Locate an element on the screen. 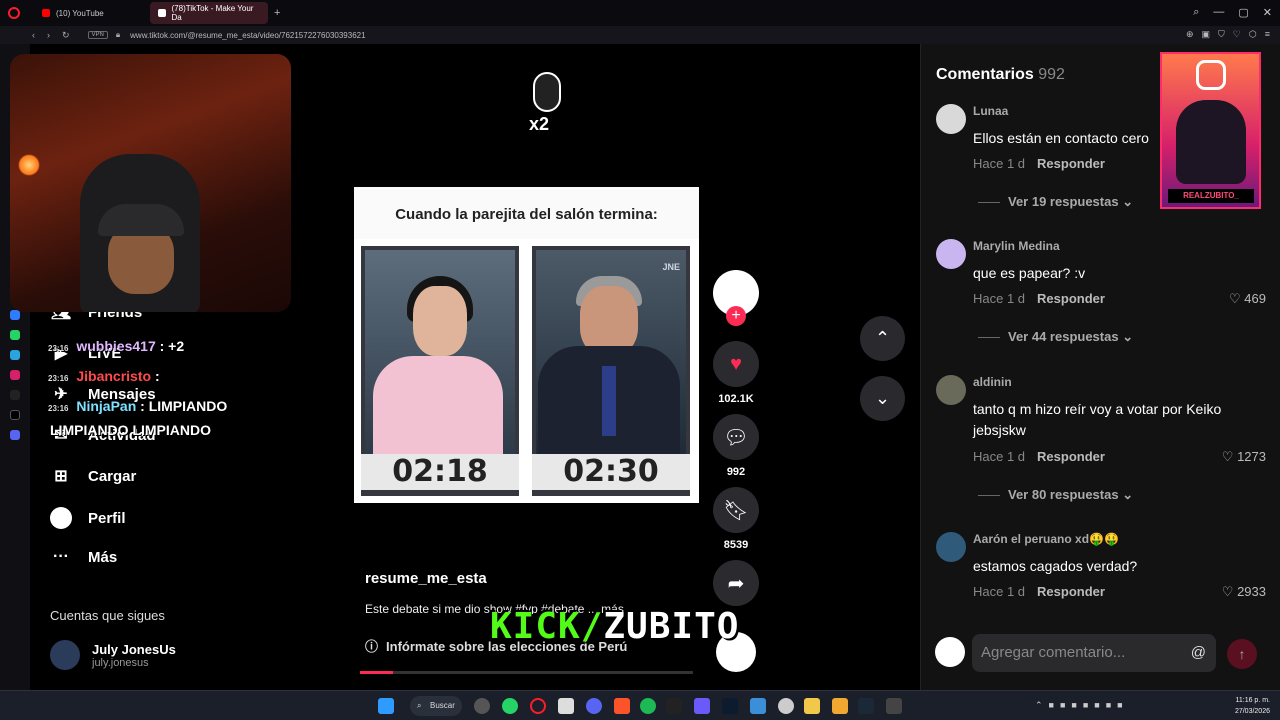 This screenshot has height=720, width=1280. nav-upload: ⊞ Cargar is located at coordinates (93, 476).